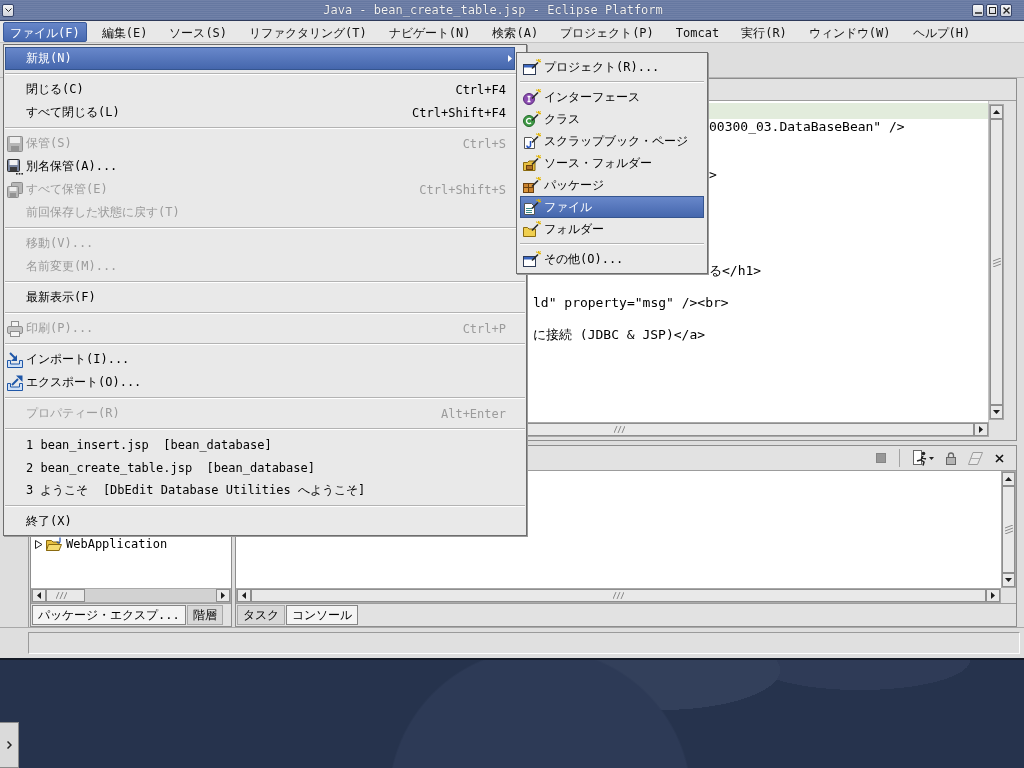  What do you see at coordinates (612, 97) in the screenshot?
I see `menu-item: インターフェース` at bounding box center [612, 97].